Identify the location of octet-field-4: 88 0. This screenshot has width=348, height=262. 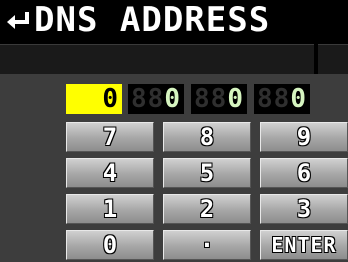
(282, 99).